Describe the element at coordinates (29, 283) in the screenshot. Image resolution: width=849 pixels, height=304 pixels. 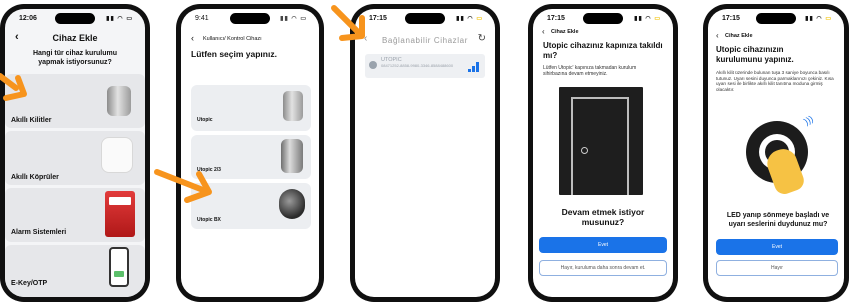
I see `category-label: E-Key/OTP` at that location.